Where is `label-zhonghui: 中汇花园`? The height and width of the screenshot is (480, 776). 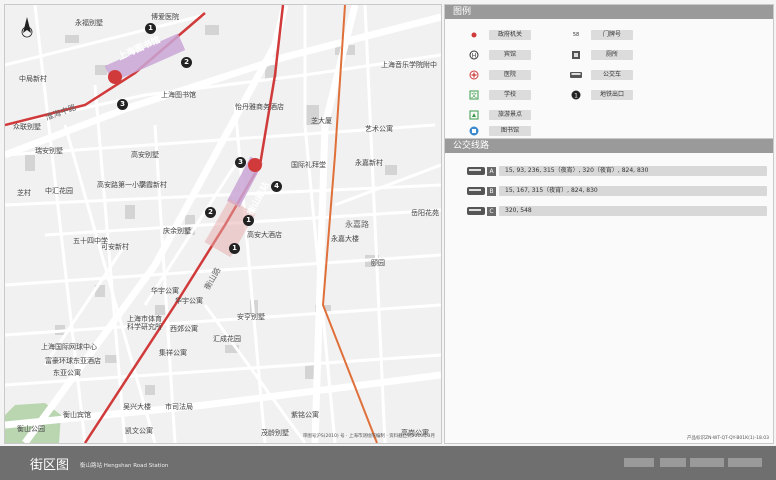 label-zhonghui: 中汇花园 is located at coordinates (59, 191).